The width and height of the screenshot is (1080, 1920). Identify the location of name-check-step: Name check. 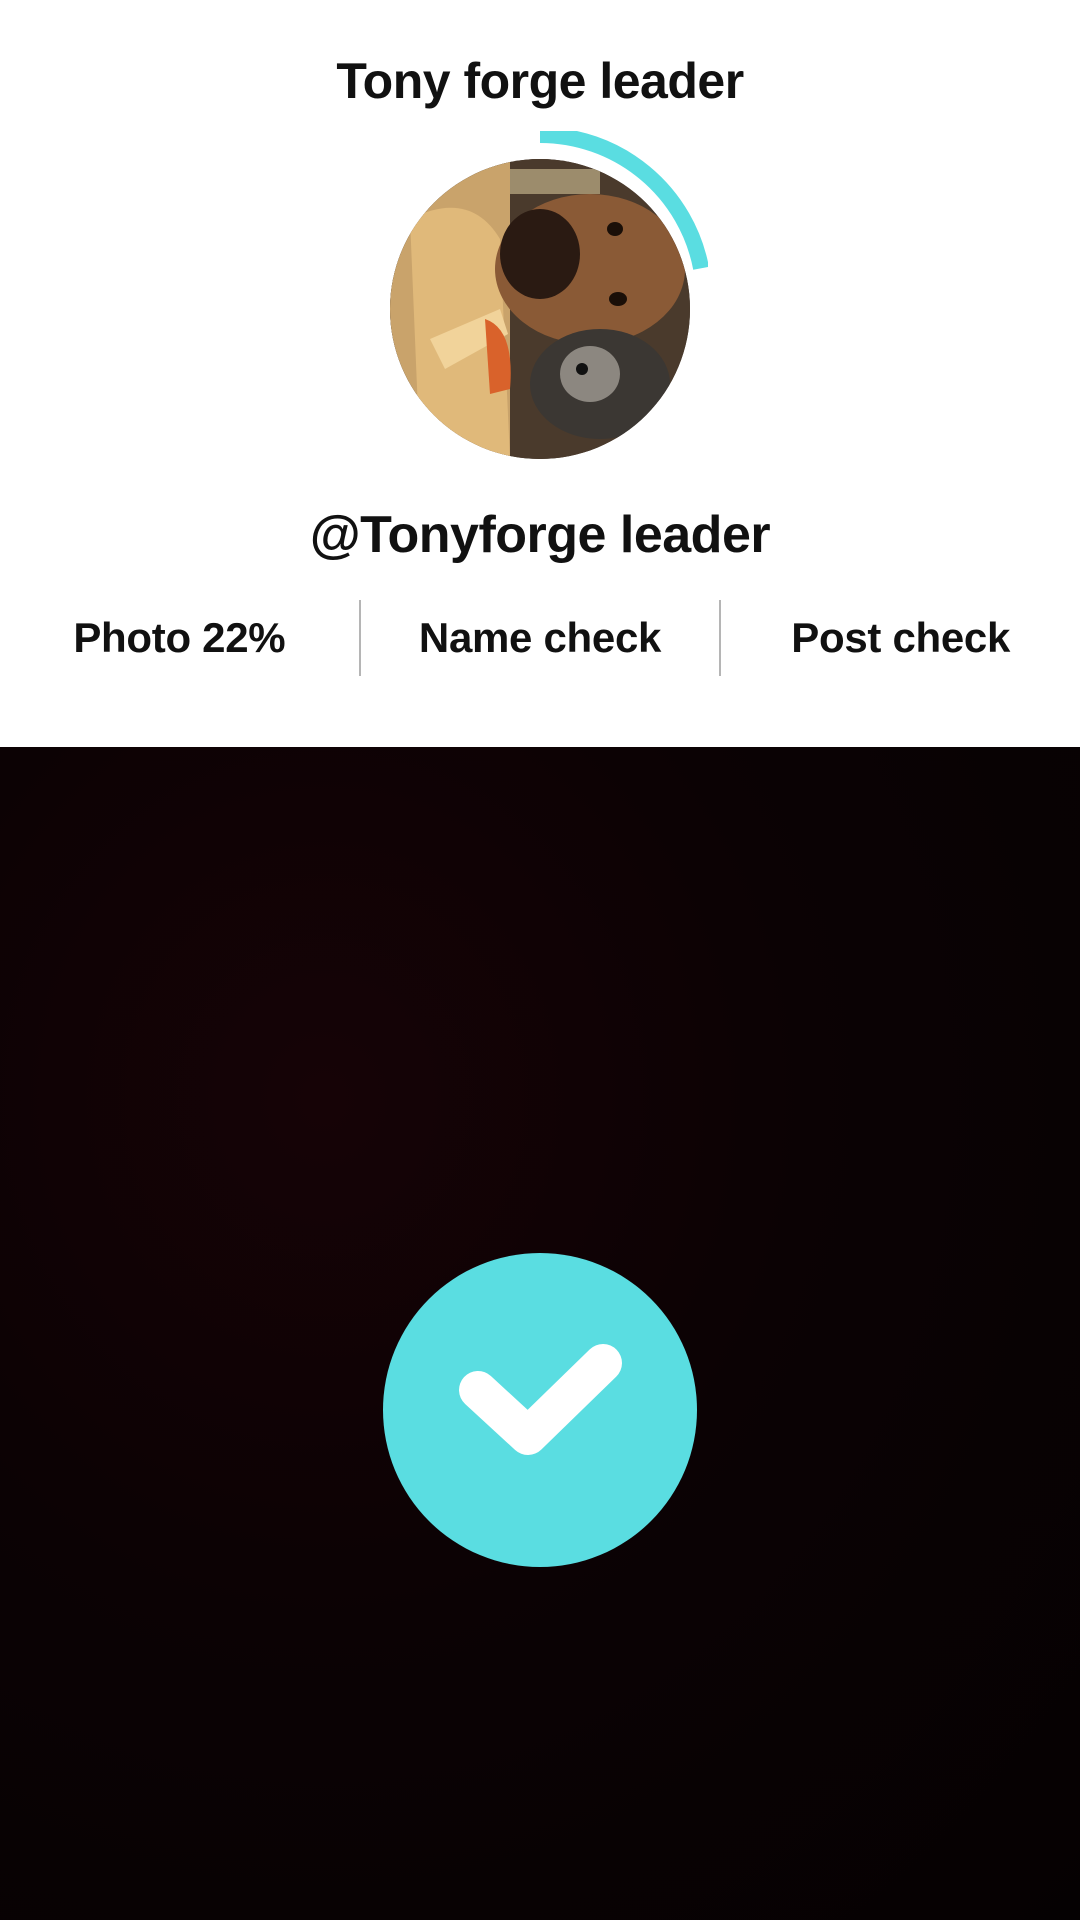
(540, 637).